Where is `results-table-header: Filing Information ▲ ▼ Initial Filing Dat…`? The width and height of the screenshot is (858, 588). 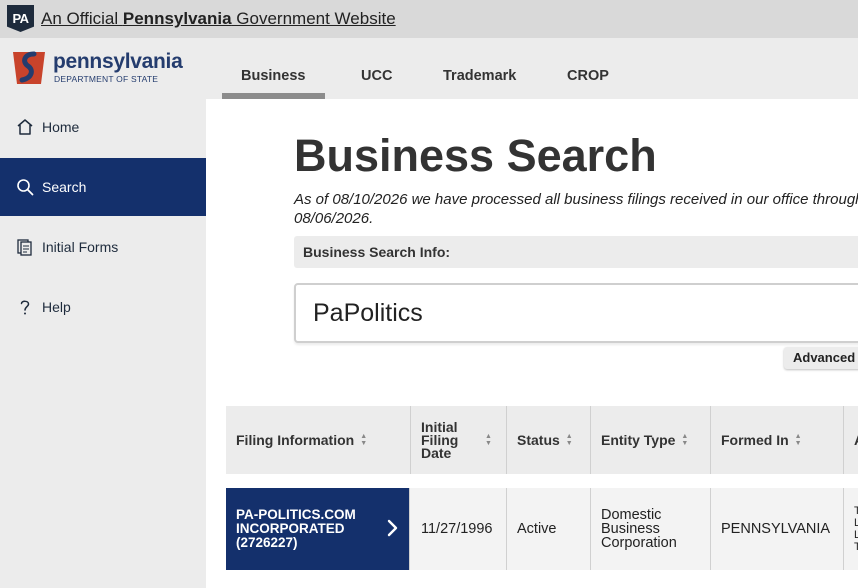 results-table-header: Filing Information ▲ ▼ Initial Filing Dat… is located at coordinates (542, 440).